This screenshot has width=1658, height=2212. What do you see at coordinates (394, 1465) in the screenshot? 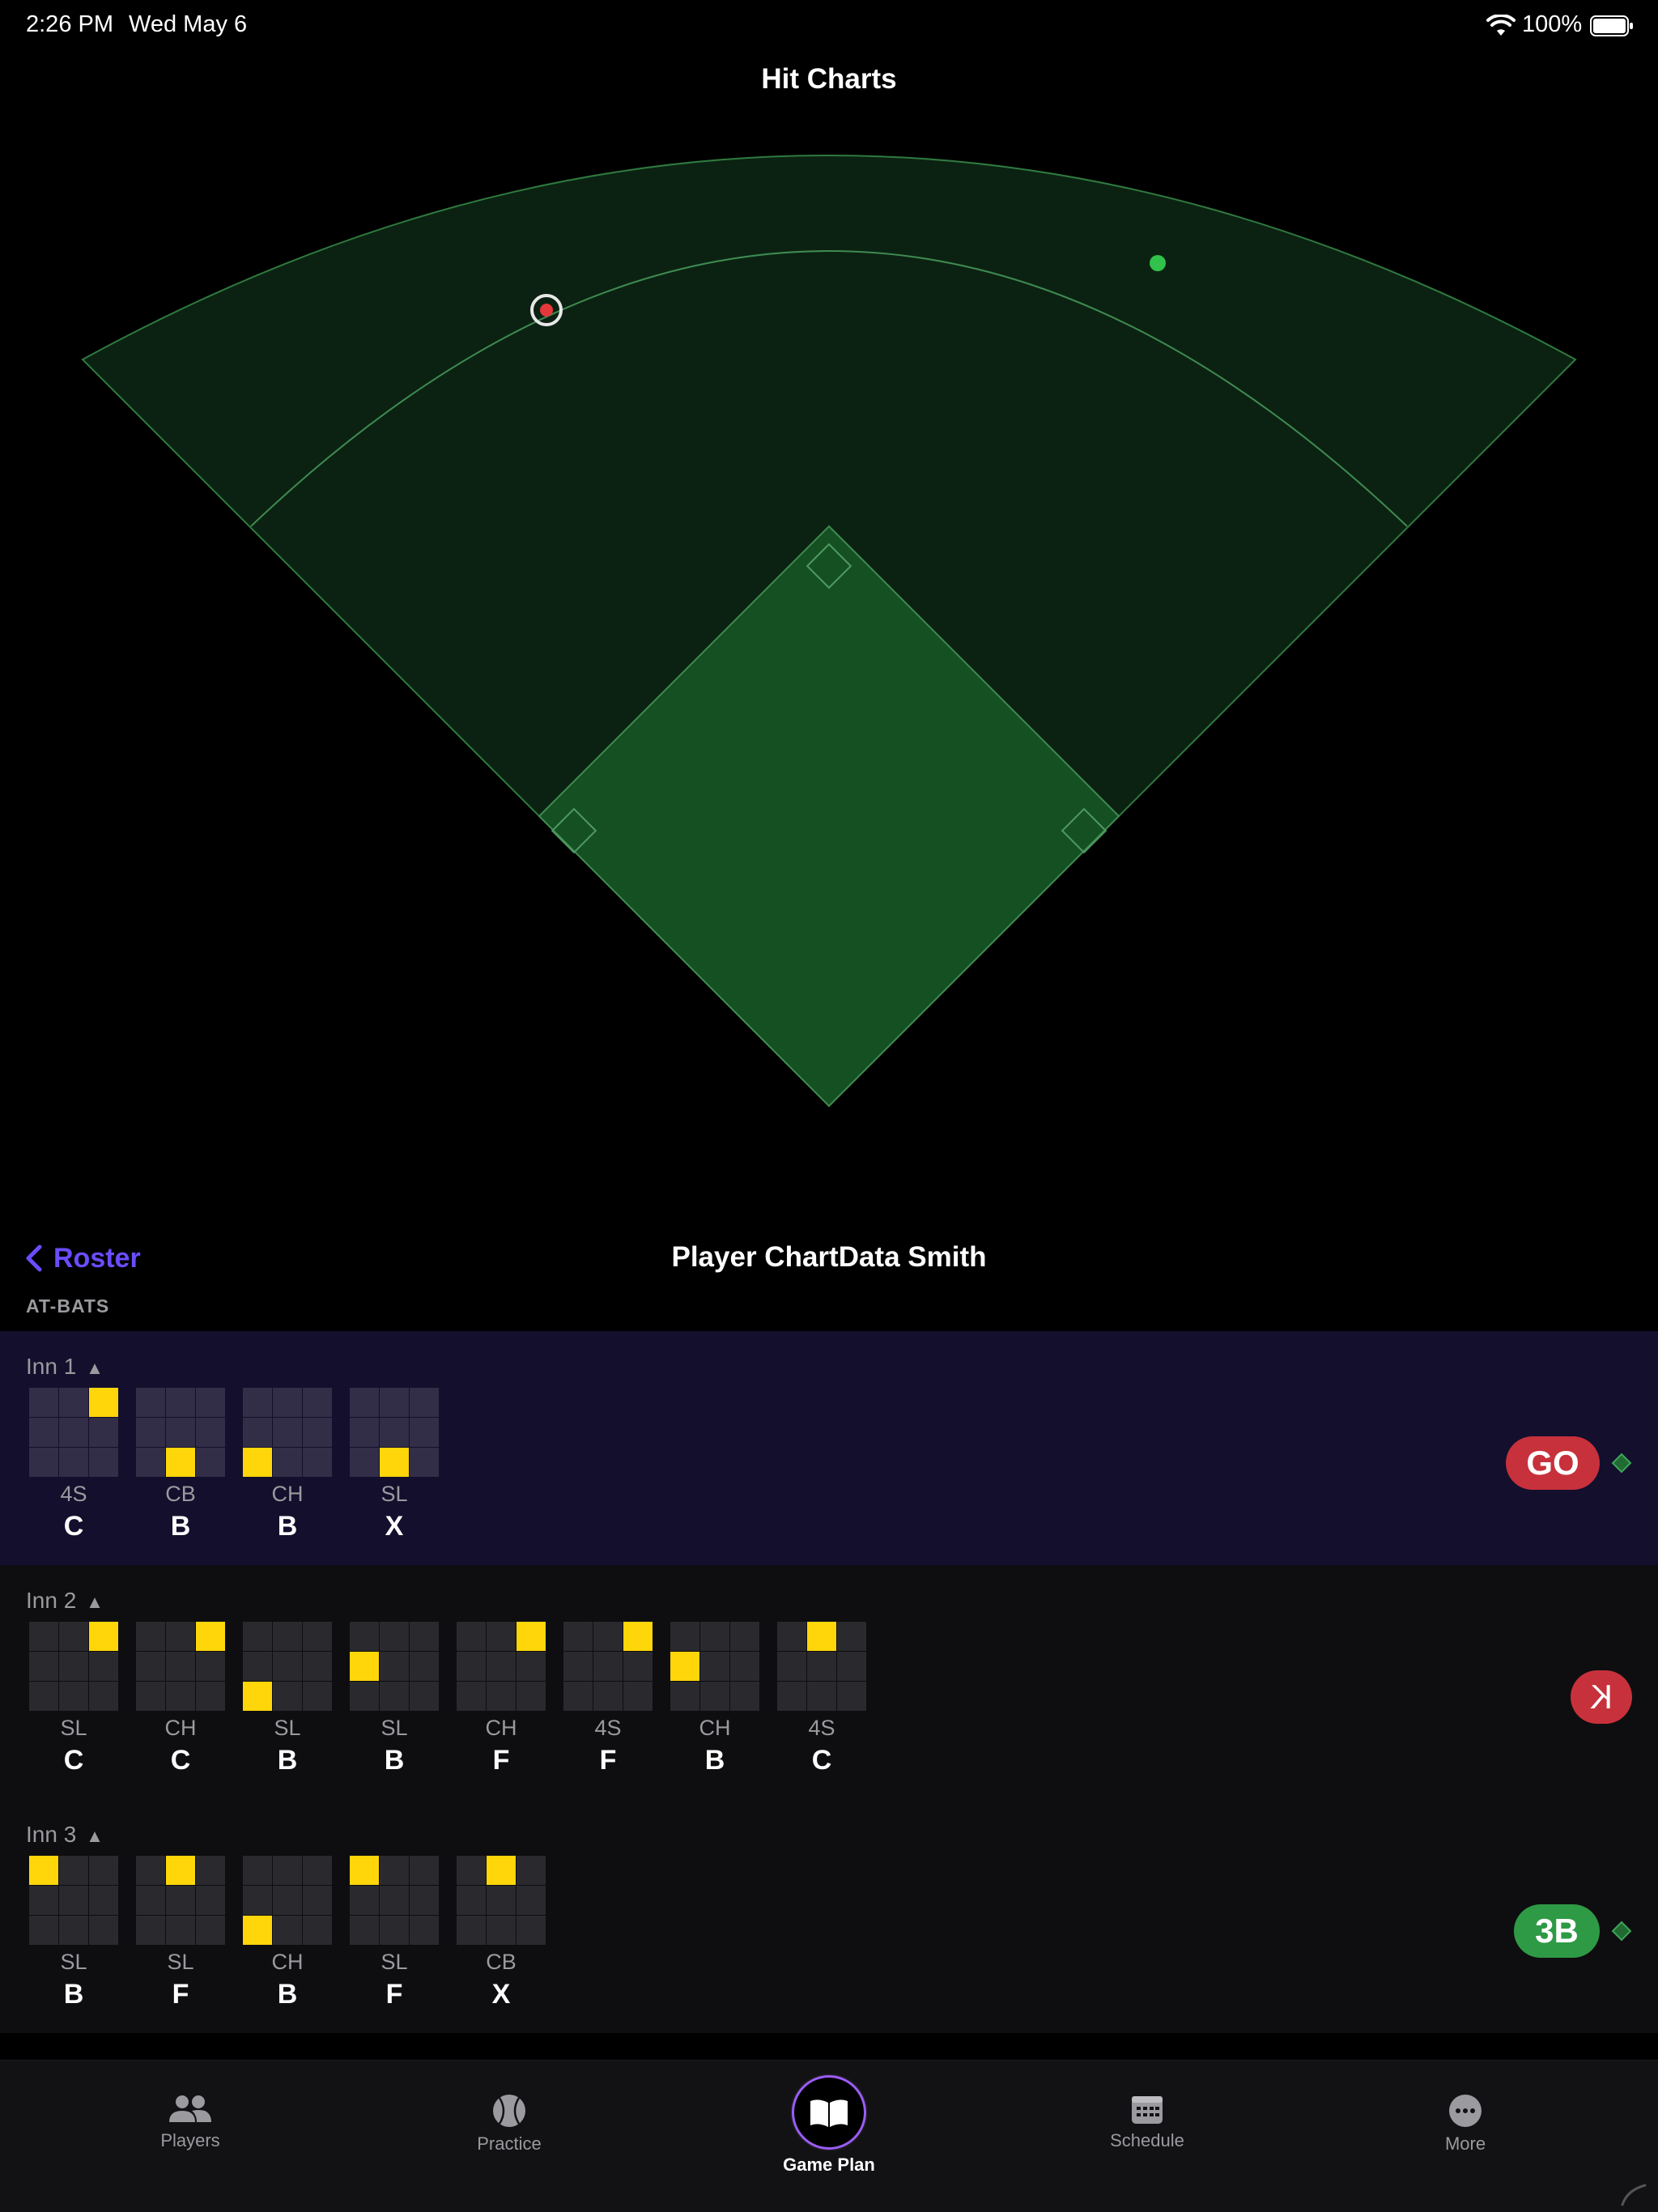
I see `pitch-item: SL X` at bounding box center [394, 1465].